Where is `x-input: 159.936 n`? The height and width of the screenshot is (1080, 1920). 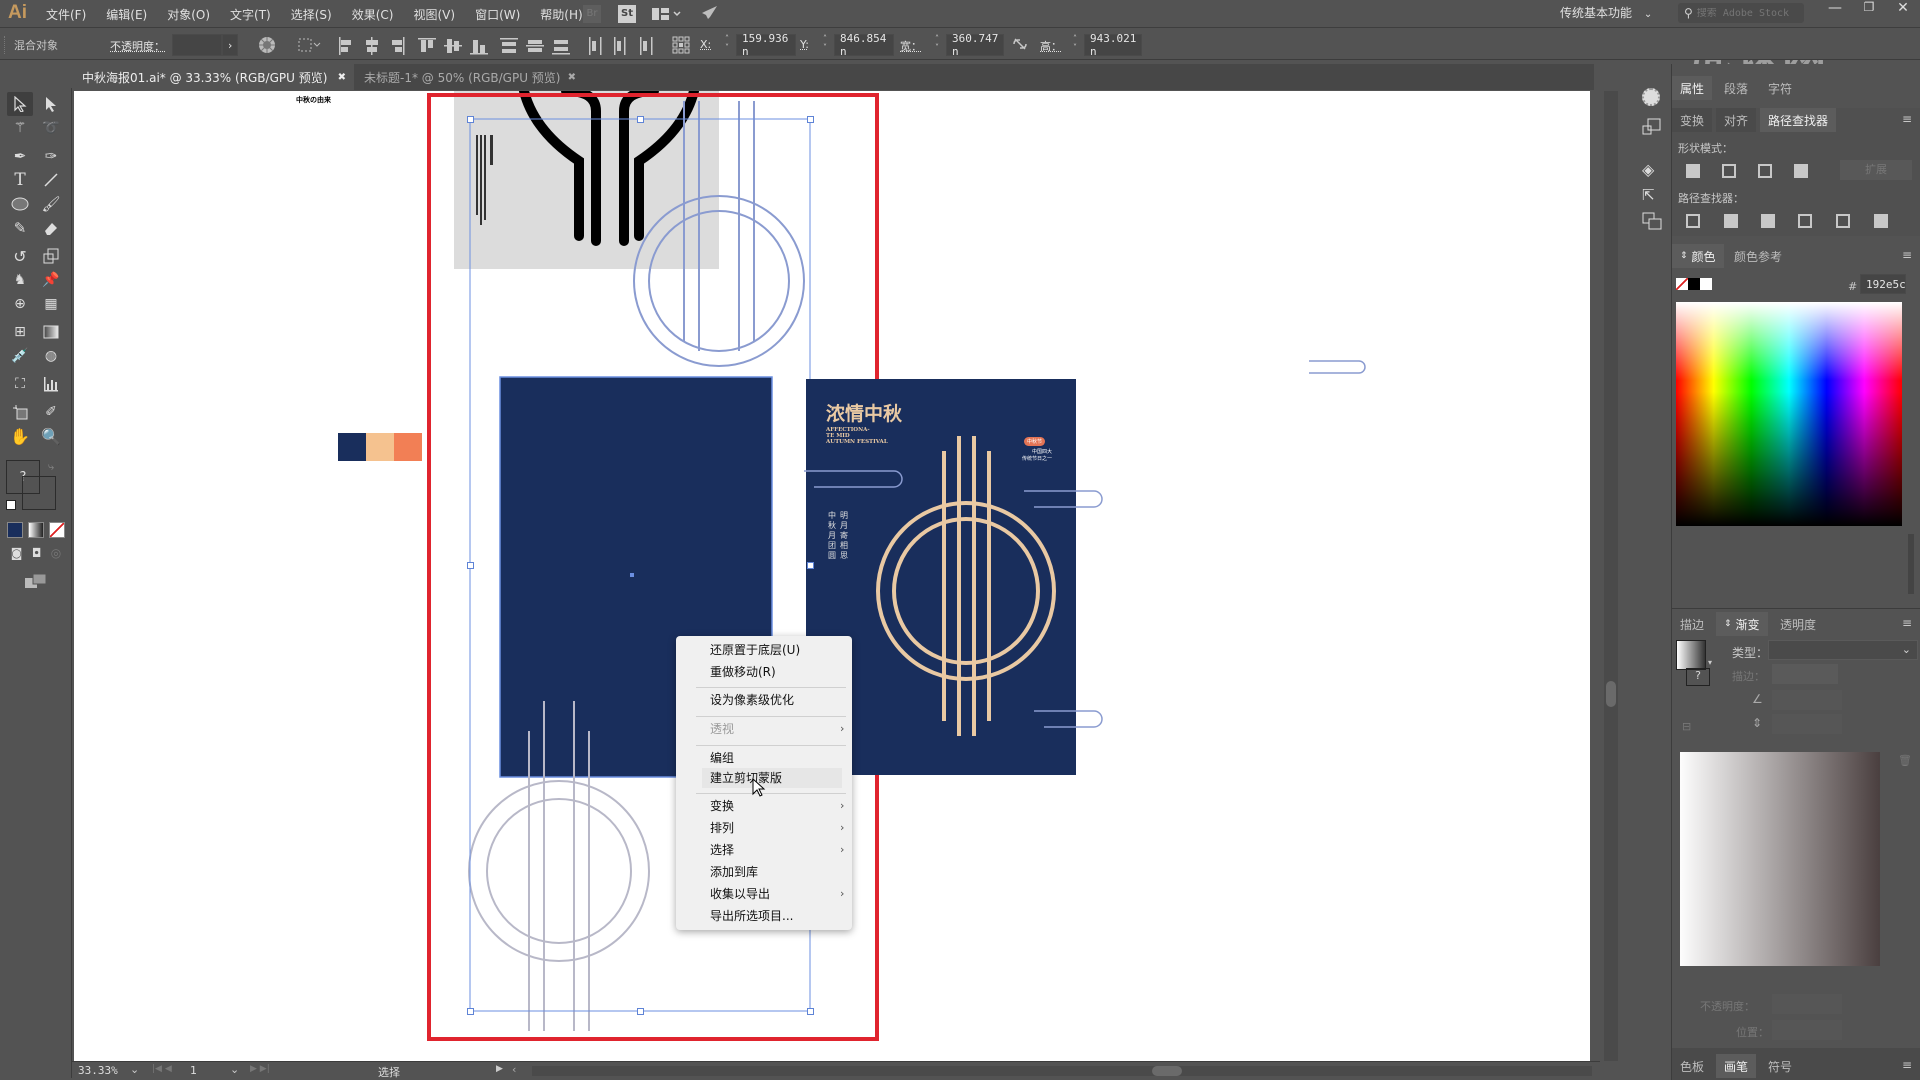 x-input: 159.936 n is located at coordinates (766, 45).